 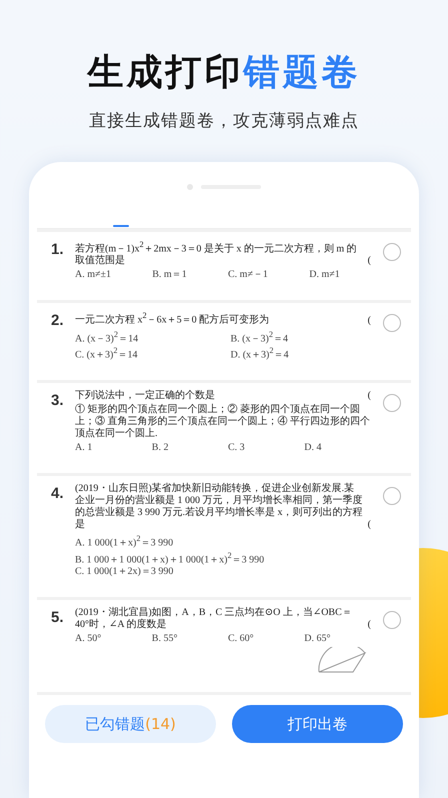 I want to click on subtitle: 直接生成错题卷，攻克薄弱点难点, so click(x=224, y=121).